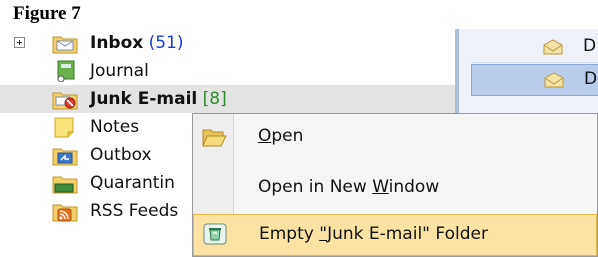 The image size is (598, 257). Describe the element at coordinates (65, 101) in the screenshot. I see `junk-email-folder-icon` at that location.